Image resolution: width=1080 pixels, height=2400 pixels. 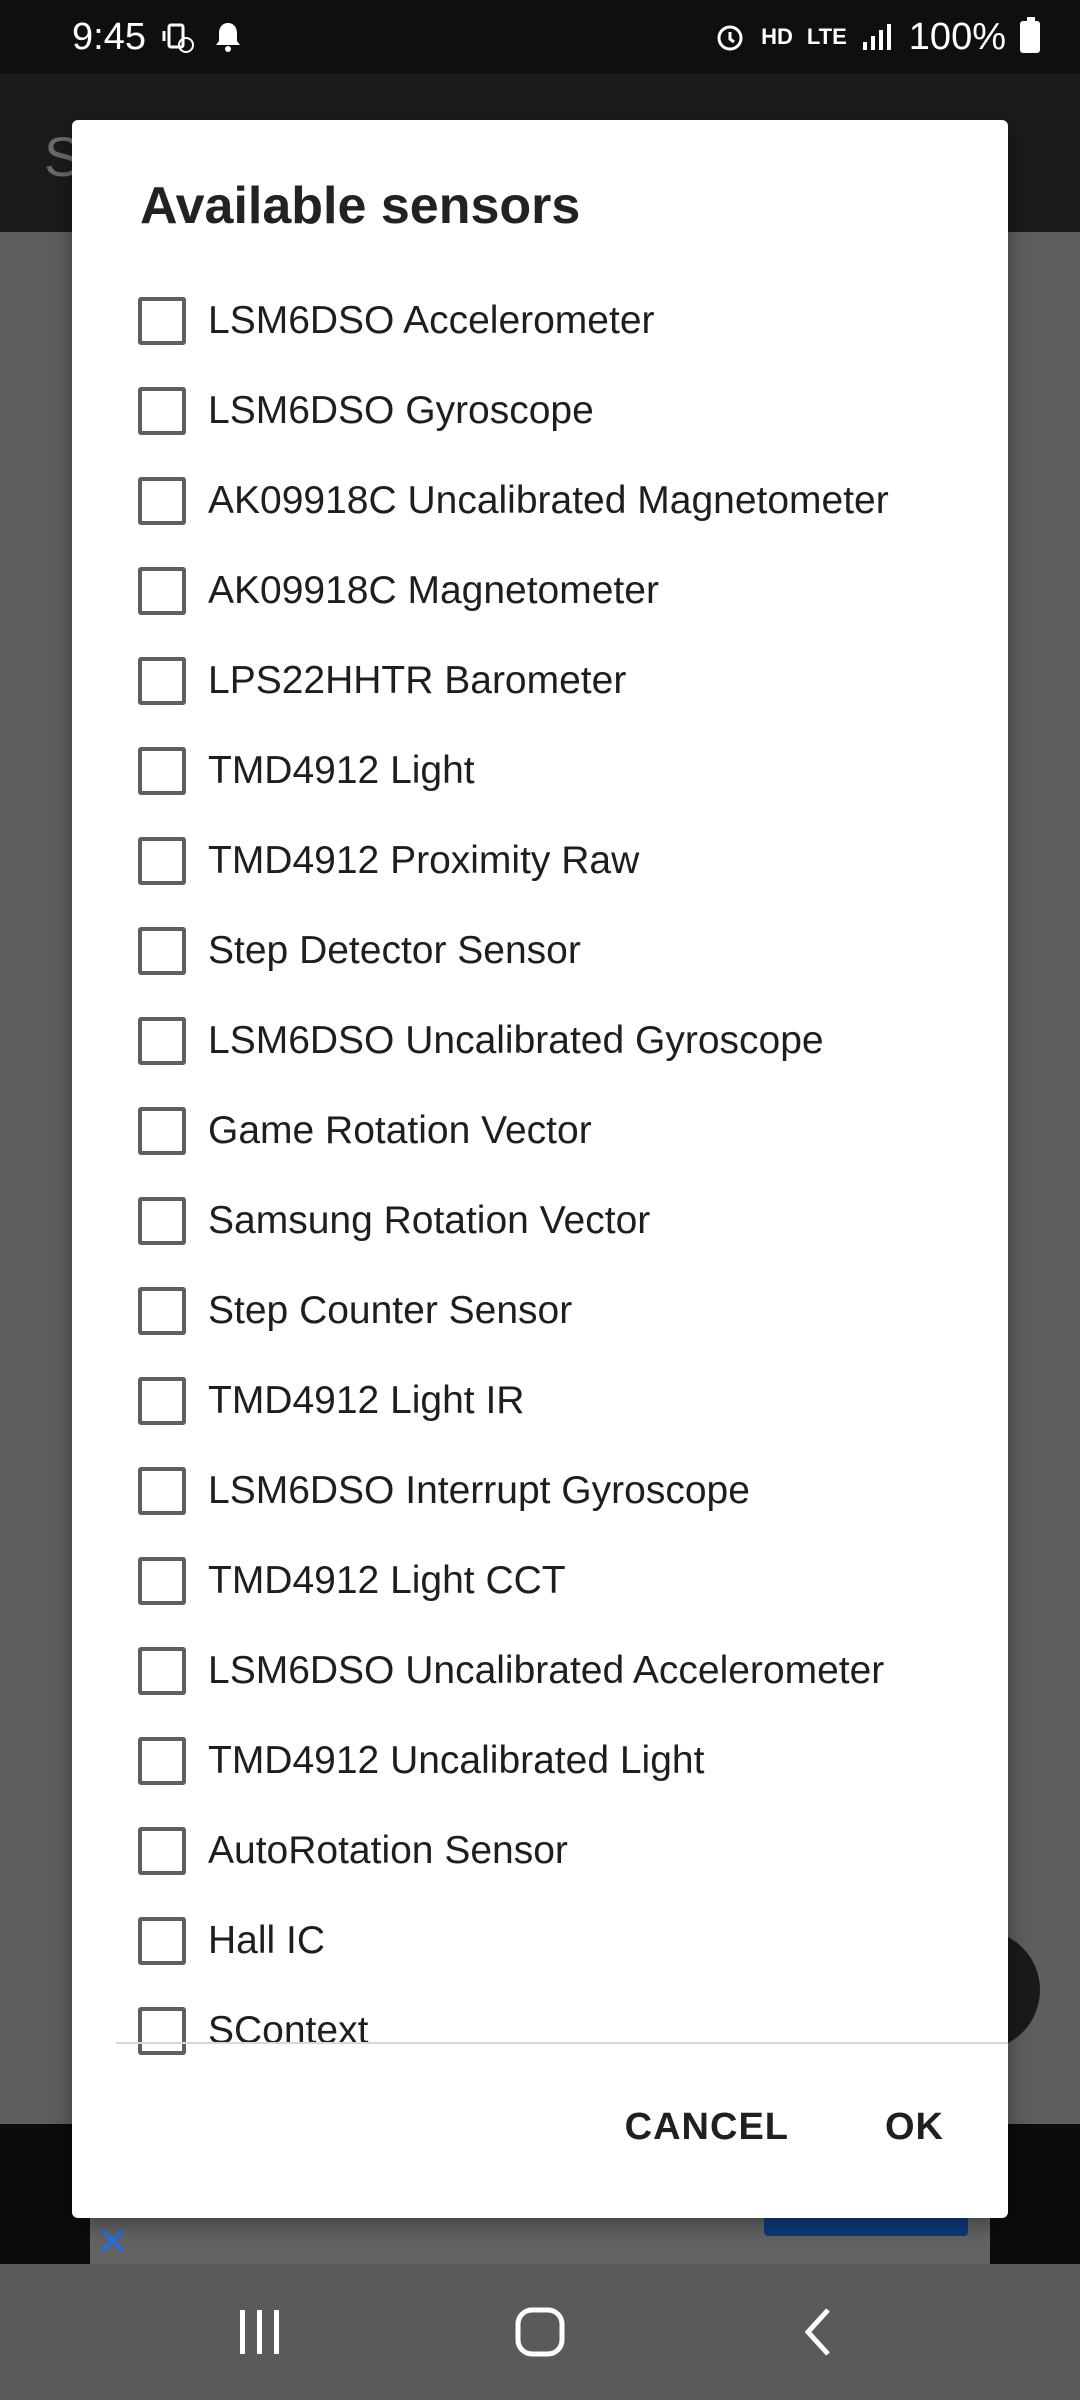 What do you see at coordinates (228, 37) in the screenshot?
I see `notification-bell-icon` at bounding box center [228, 37].